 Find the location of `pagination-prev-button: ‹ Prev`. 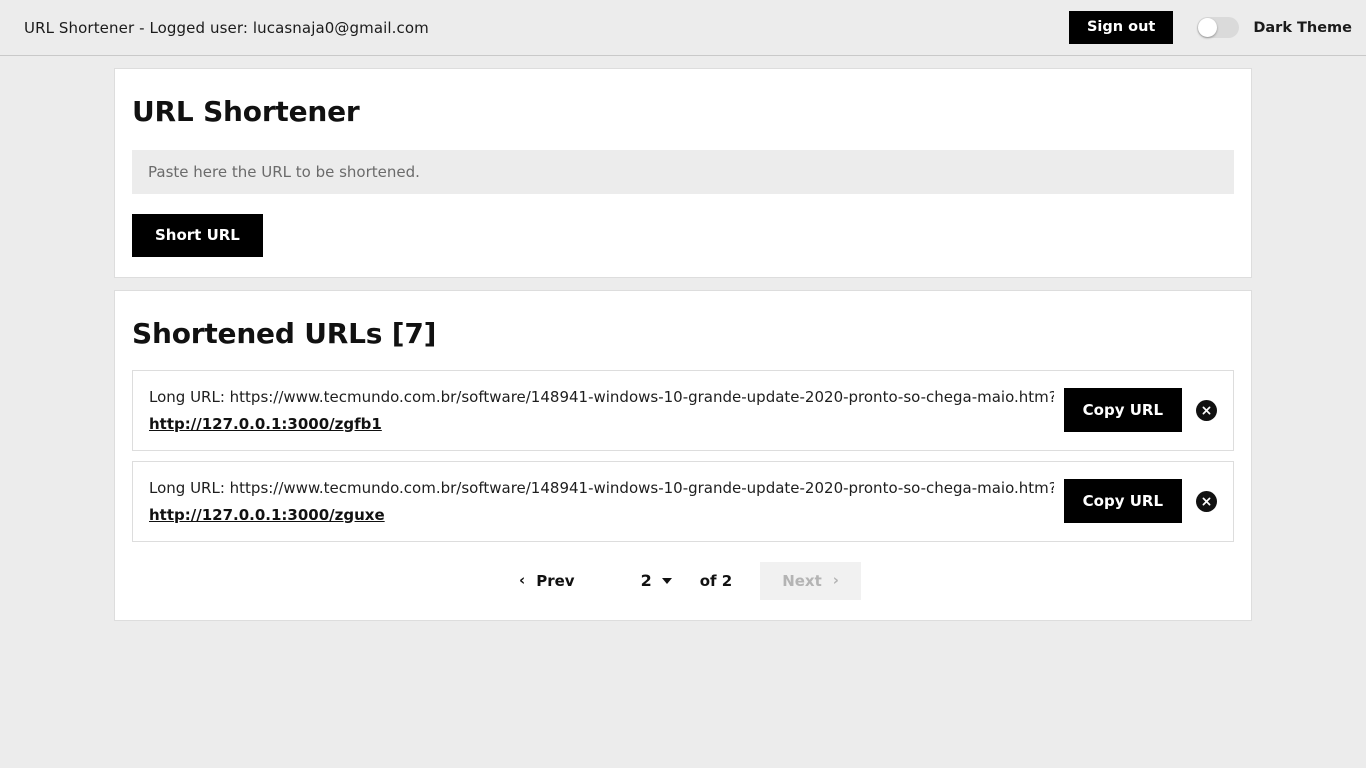

pagination-prev-button: ‹ Prev is located at coordinates (547, 581).